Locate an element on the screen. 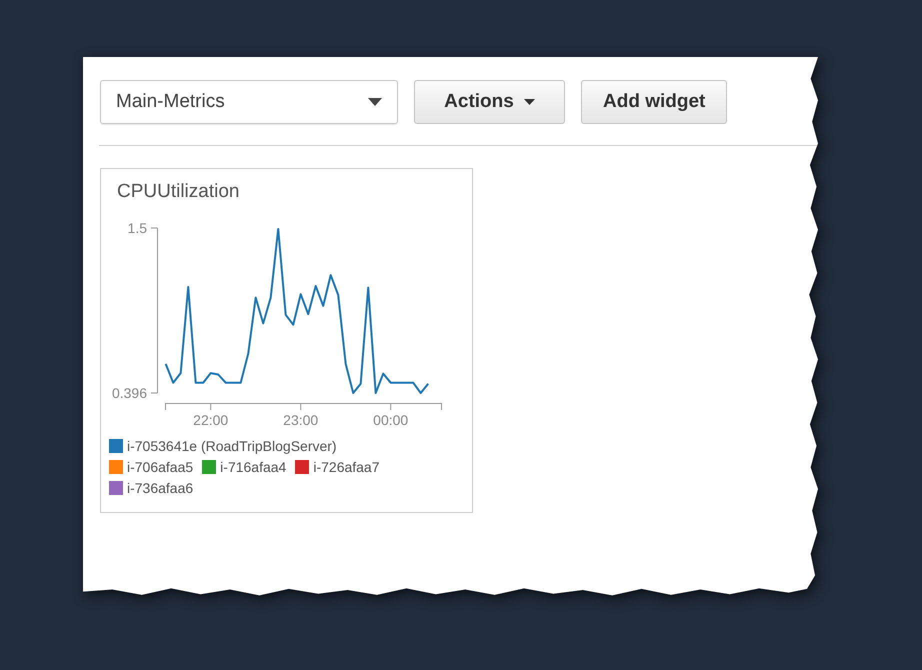 The height and width of the screenshot is (670, 922). legend-label: i-736afaa6 is located at coordinates (160, 488).